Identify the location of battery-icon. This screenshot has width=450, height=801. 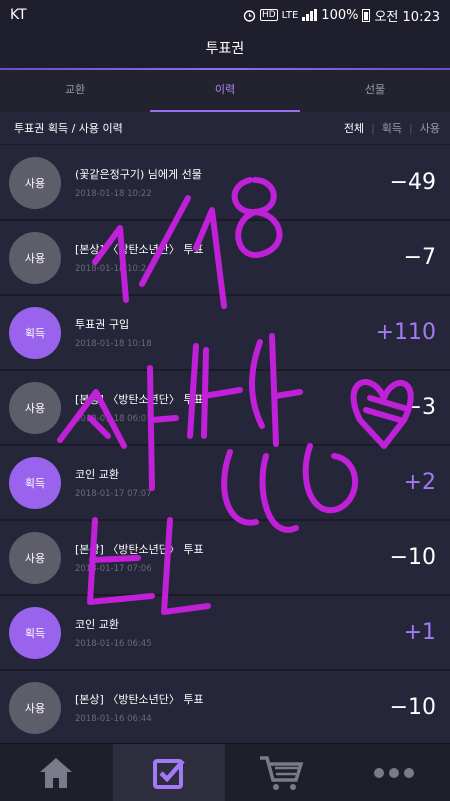
(366, 15).